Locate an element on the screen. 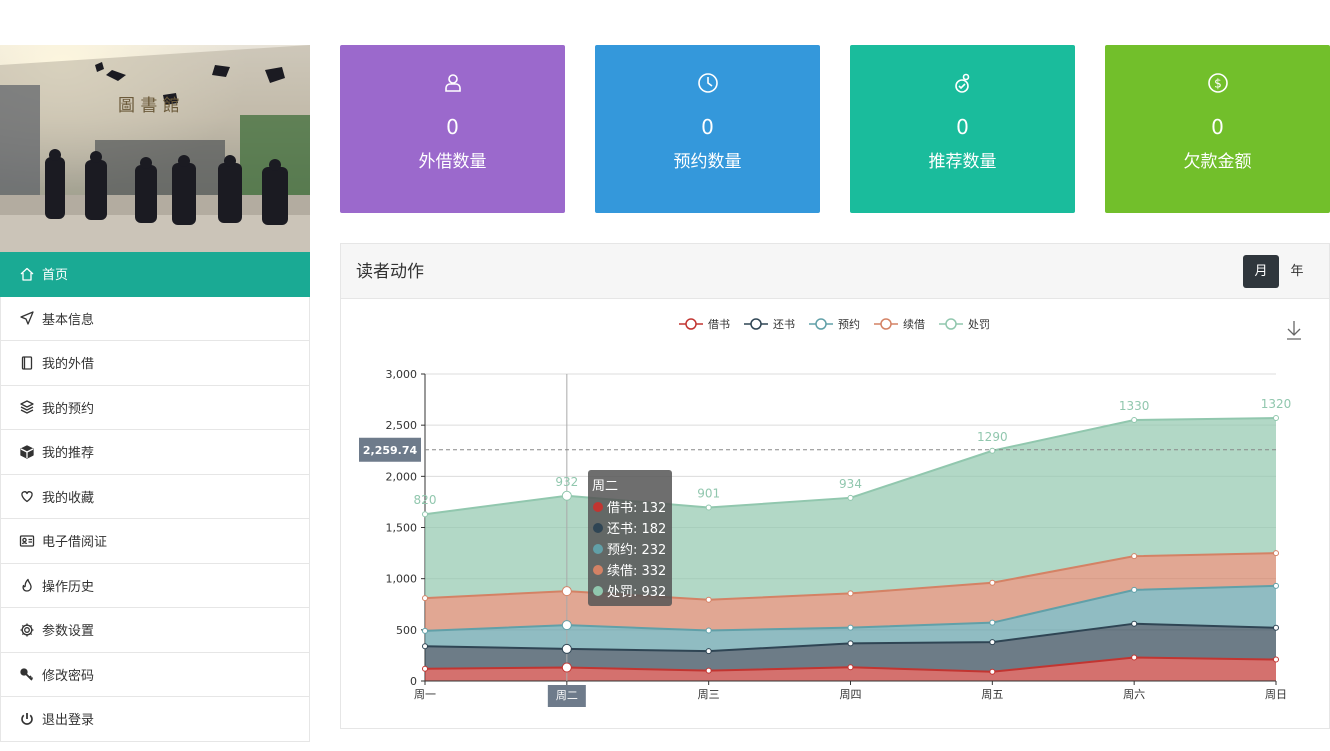 The image size is (1330, 751). data-label: 820 is located at coordinates (425, 500).